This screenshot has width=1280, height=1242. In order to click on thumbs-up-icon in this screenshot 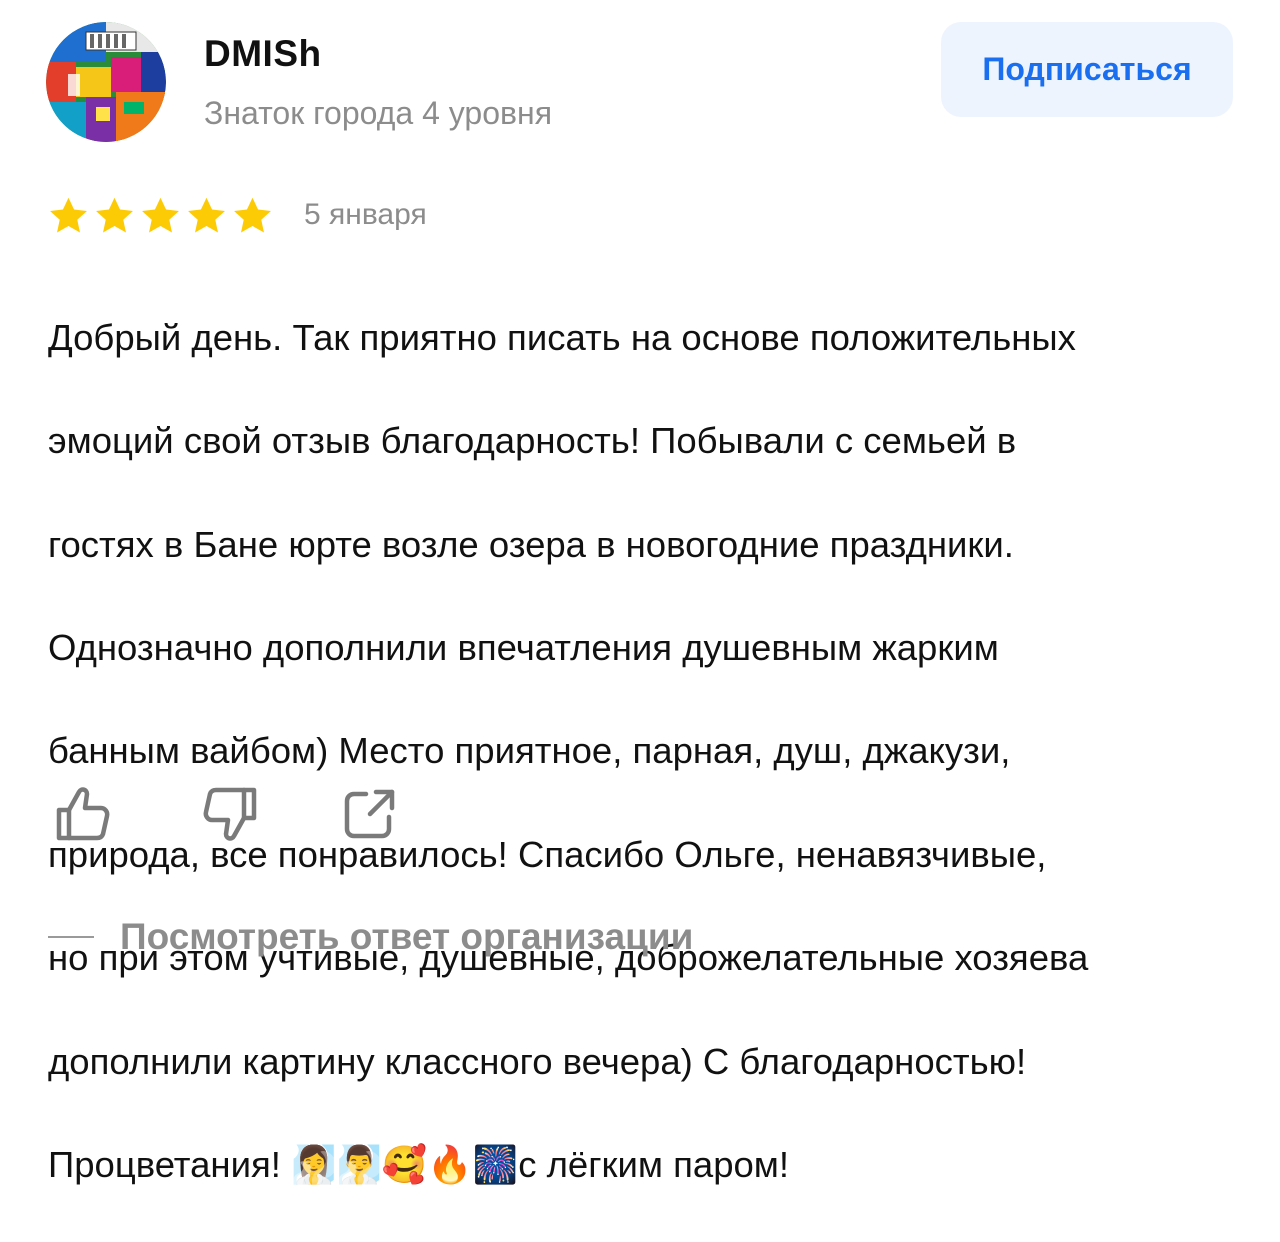, I will do `click(83, 814)`.